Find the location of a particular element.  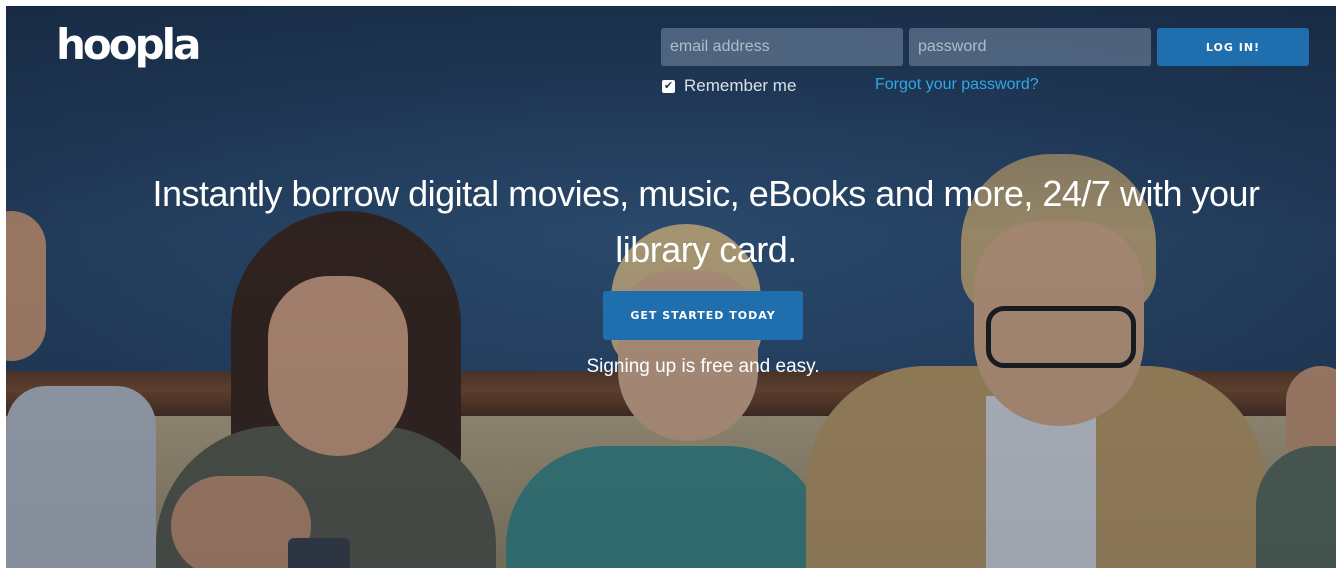

checkbox-checked-icon: ✔ is located at coordinates (668, 86).